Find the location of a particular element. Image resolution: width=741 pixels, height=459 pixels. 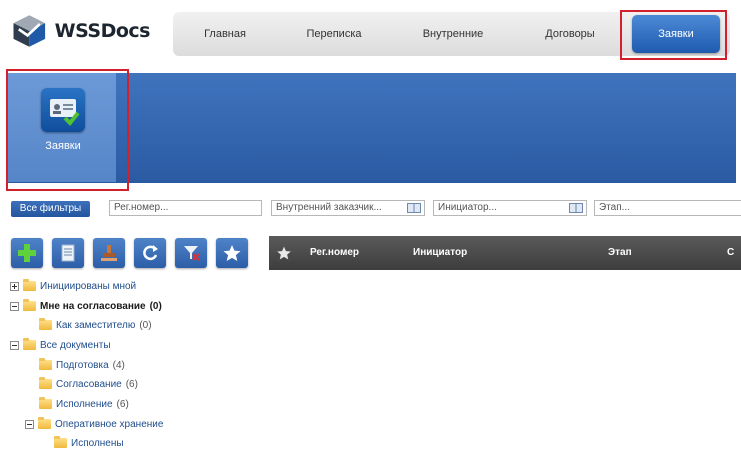

tree-item-as-deputy: Как заместителю (0) is located at coordinates (95, 325).